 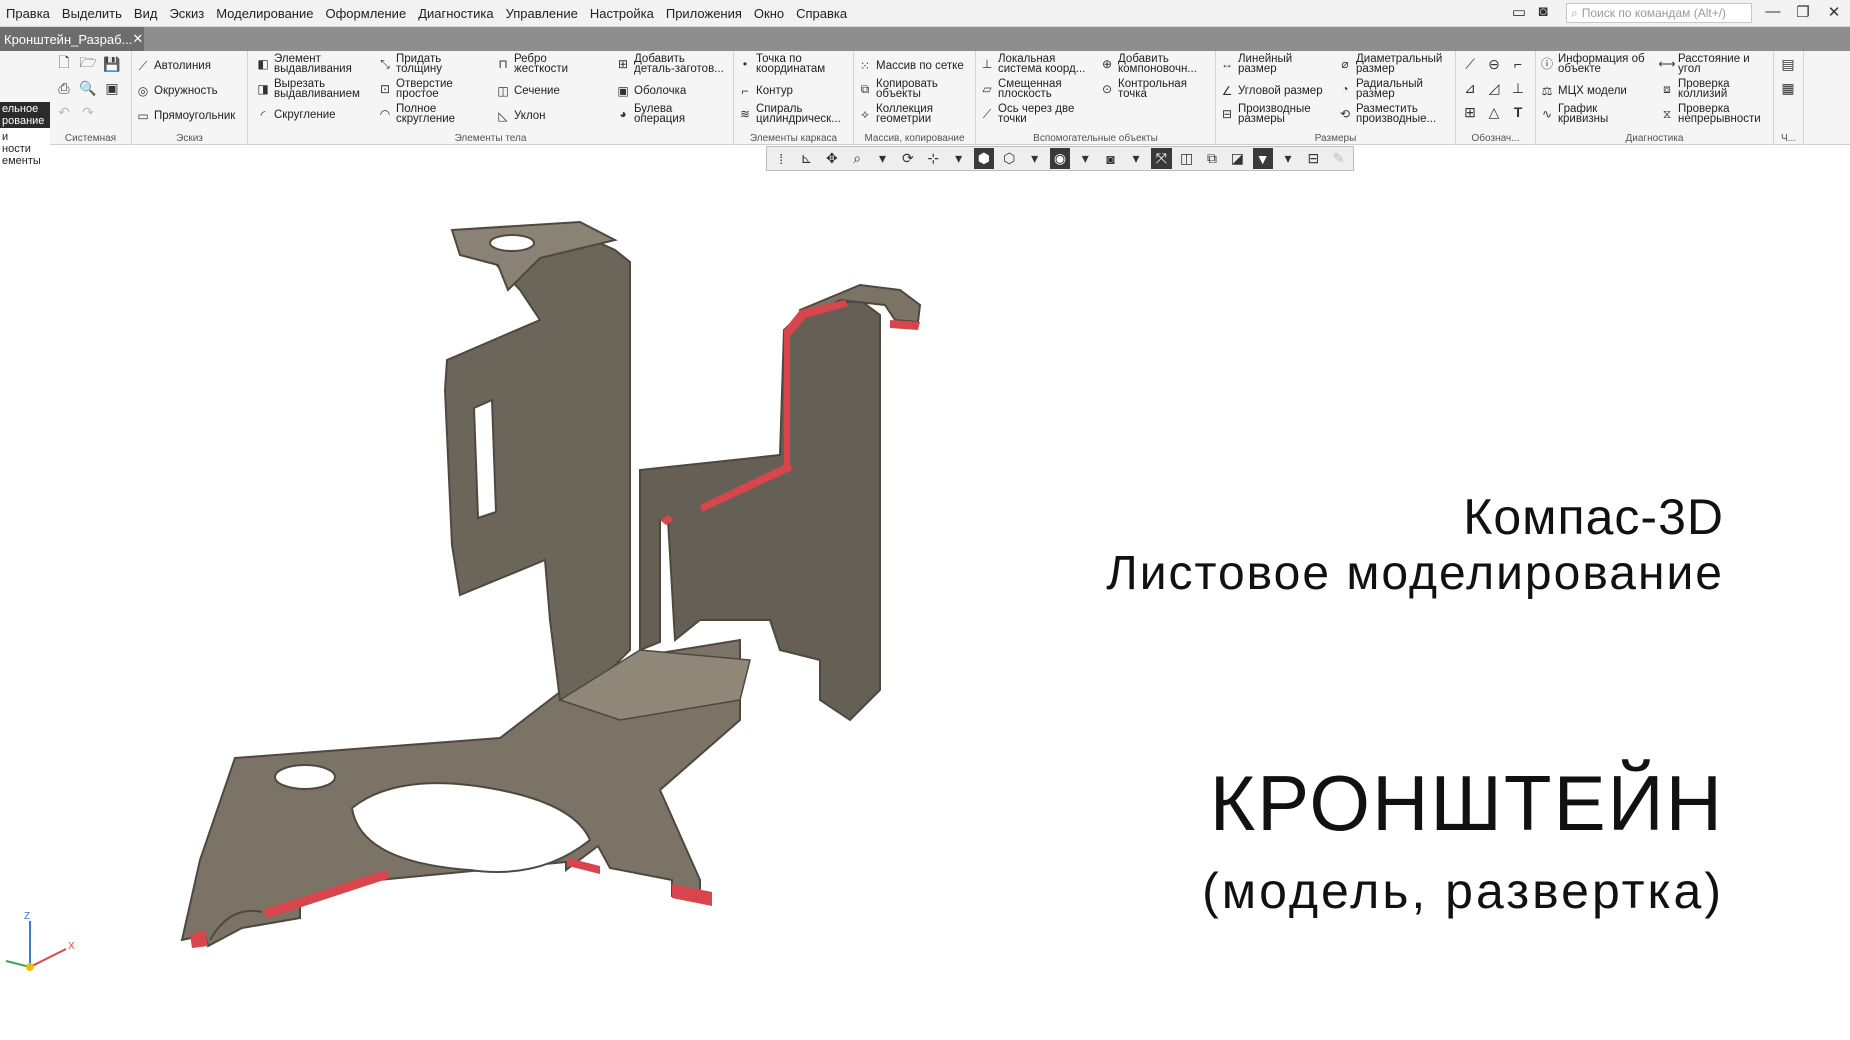 I want to click on hole-button: ⊡ Отверстие простое, so click(x=415, y=89).